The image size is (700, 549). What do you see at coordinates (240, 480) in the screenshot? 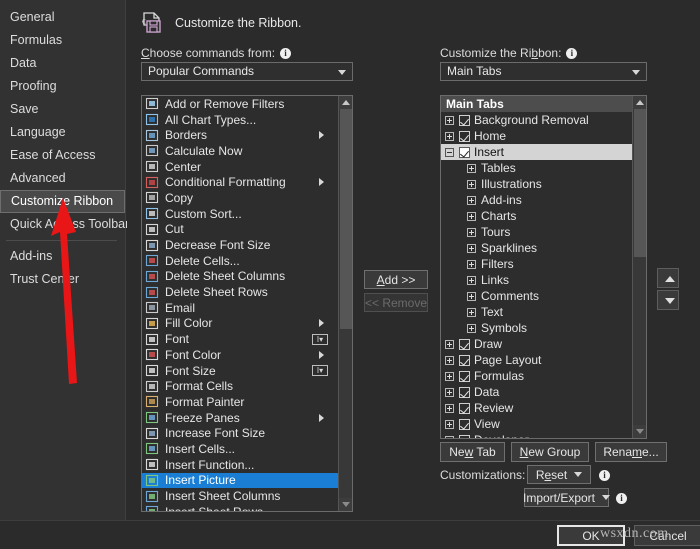
I see `command-list-item: Insert Picture` at bounding box center [240, 480].